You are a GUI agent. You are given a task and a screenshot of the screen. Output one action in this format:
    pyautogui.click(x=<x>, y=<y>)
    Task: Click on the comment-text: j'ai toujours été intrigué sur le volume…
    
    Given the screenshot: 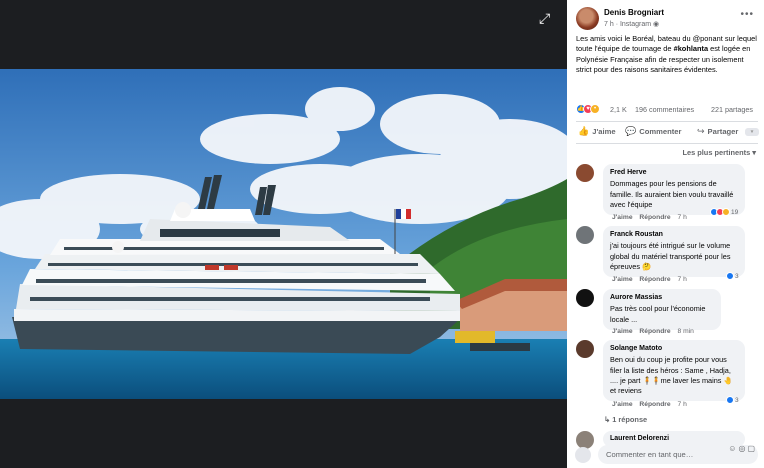 What is the action you would take?
    pyautogui.click(x=670, y=256)
    